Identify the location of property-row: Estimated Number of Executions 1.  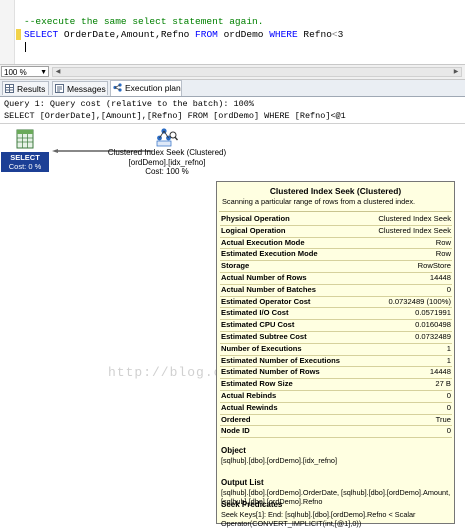
(336, 362).